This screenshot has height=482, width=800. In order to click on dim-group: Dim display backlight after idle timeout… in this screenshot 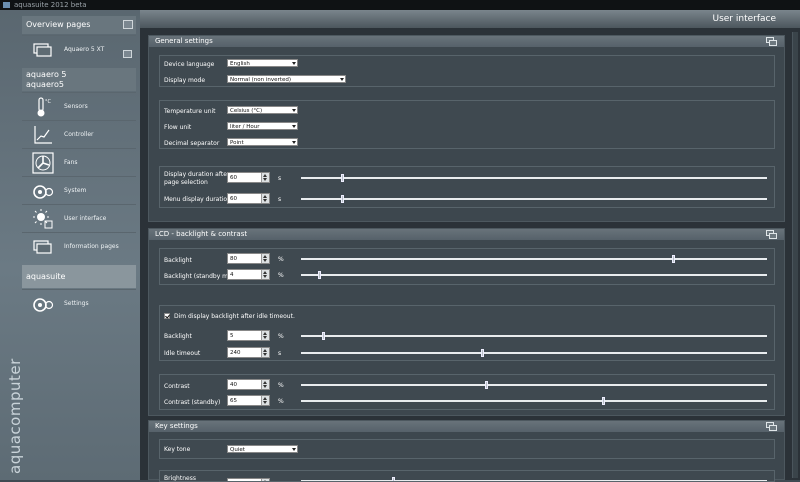, I will do `click(467, 333)`.